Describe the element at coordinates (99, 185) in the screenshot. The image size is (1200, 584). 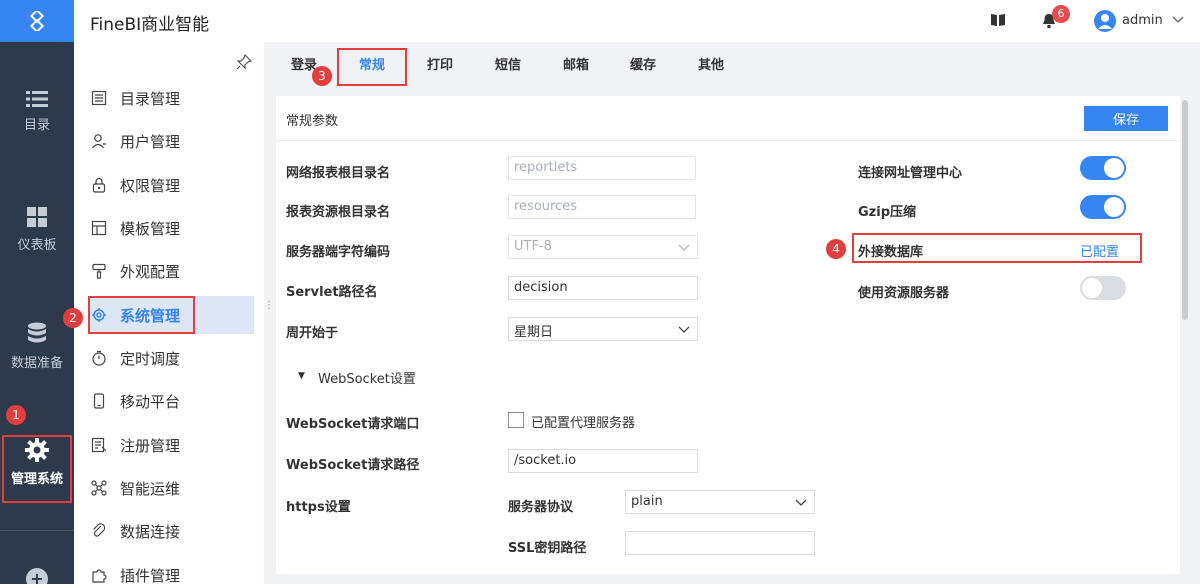
I see `lock-icon` at that location.